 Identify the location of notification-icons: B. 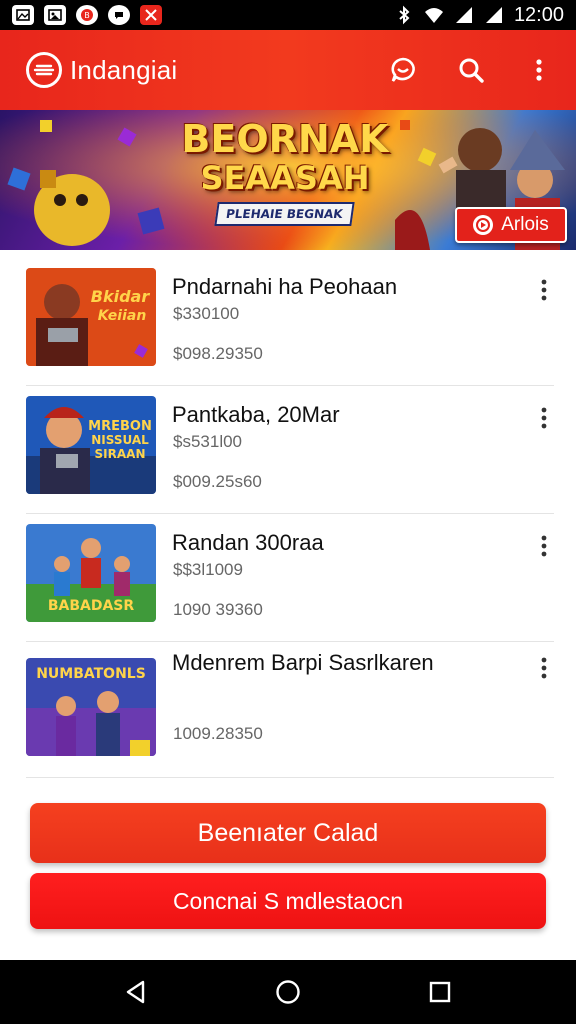
(87, 15).